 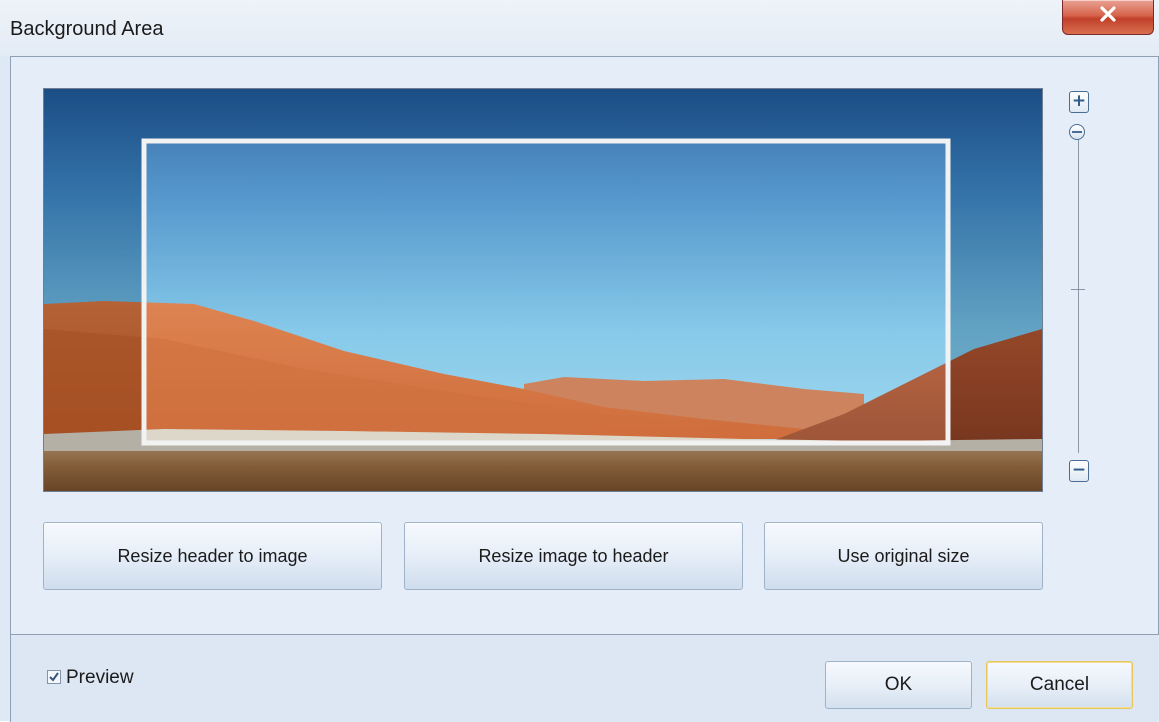 I want to click on plus-icon: +, so click(x=1079, y=101).